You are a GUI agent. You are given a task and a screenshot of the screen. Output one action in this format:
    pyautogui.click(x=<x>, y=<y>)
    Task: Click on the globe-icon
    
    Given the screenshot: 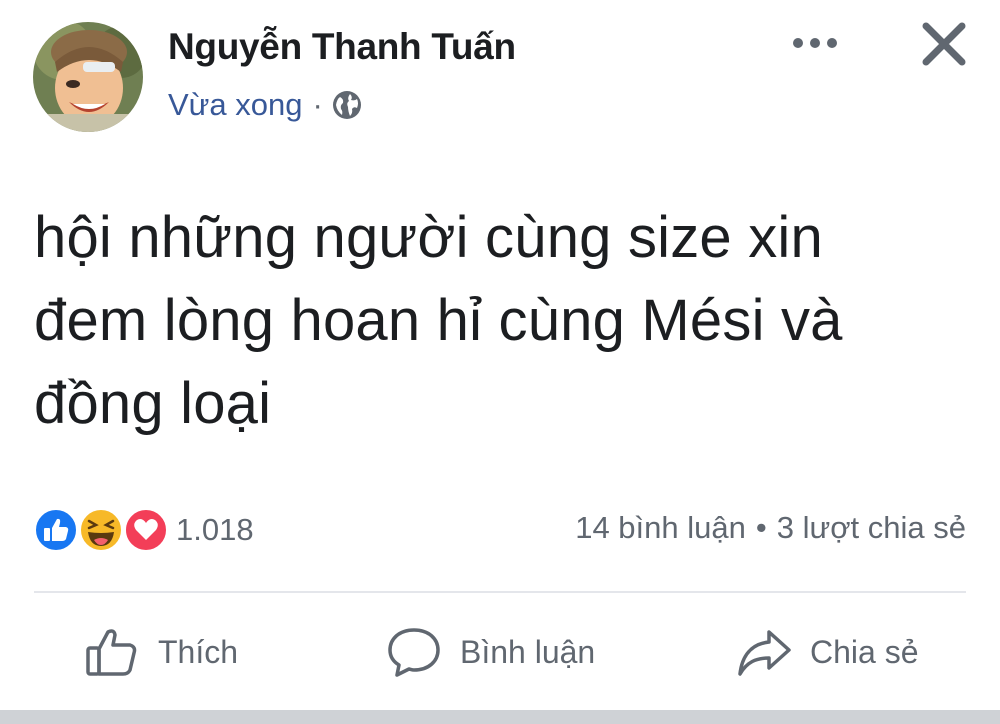 What is the action you would take?
    pyautogui.click(x=347, y=105)
    